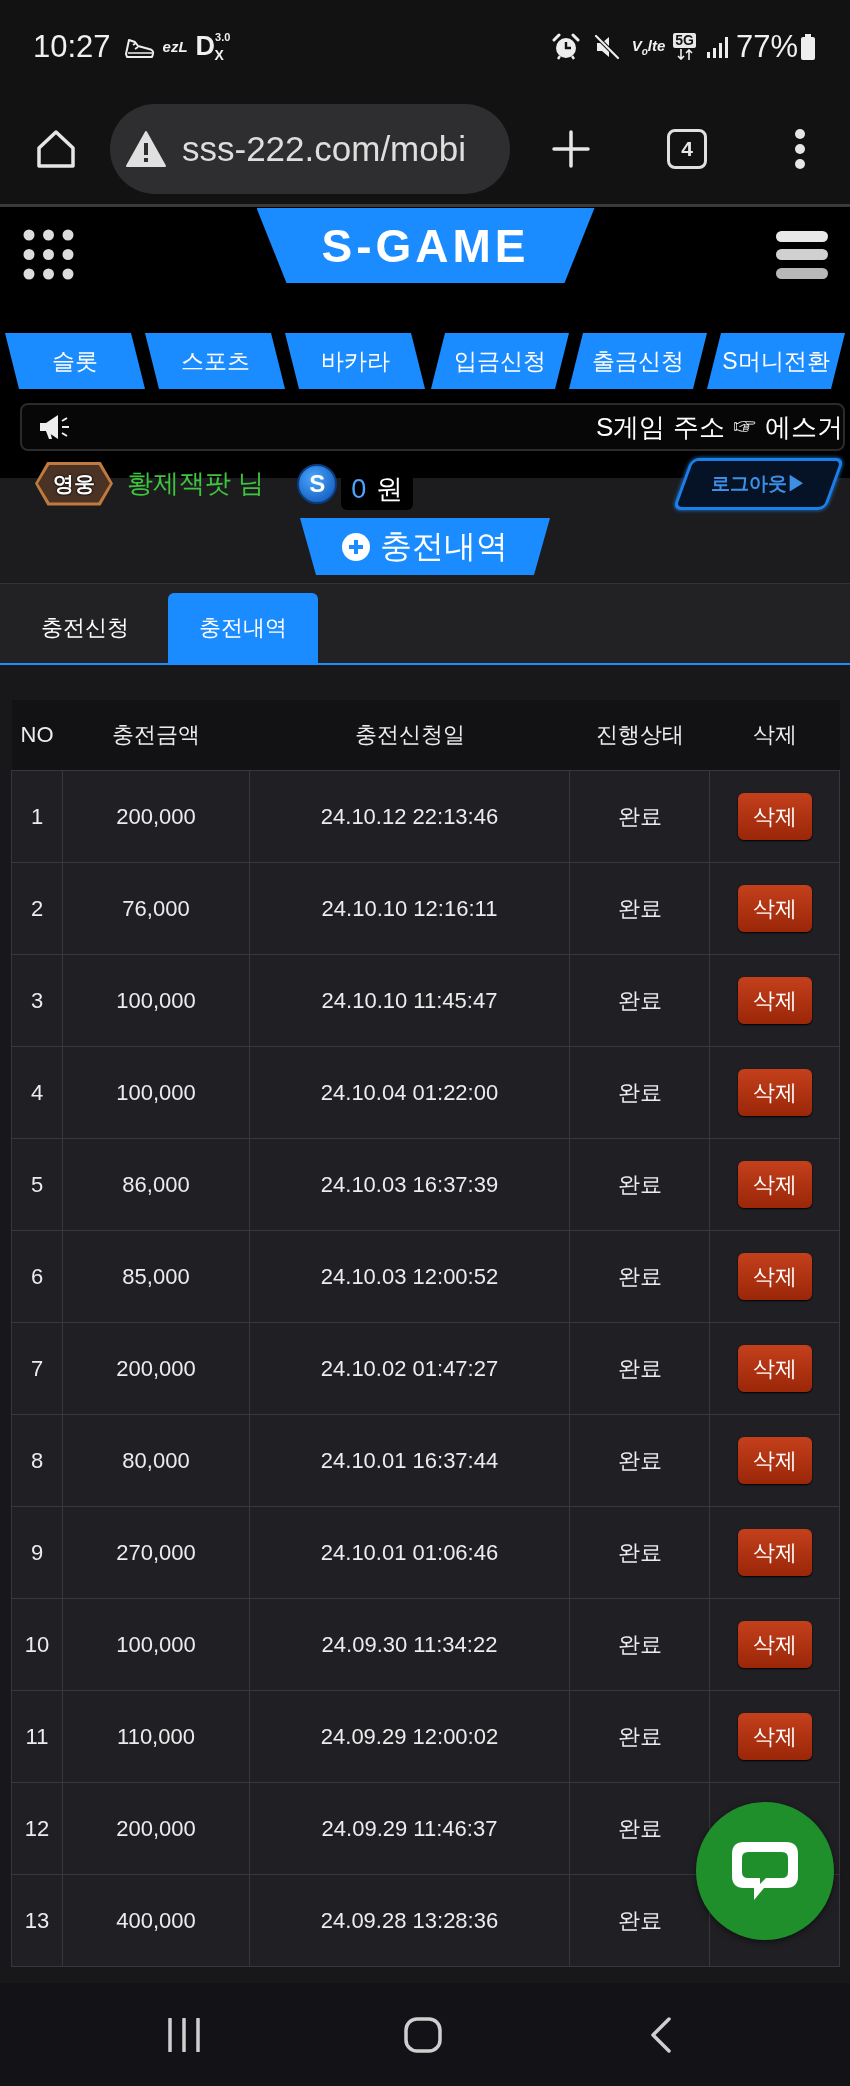 Image resolution: width=850 pixels, height=2086 pixels. I want to click on table-cell: 24.09.30 11:34:22, so click(409, 1644).